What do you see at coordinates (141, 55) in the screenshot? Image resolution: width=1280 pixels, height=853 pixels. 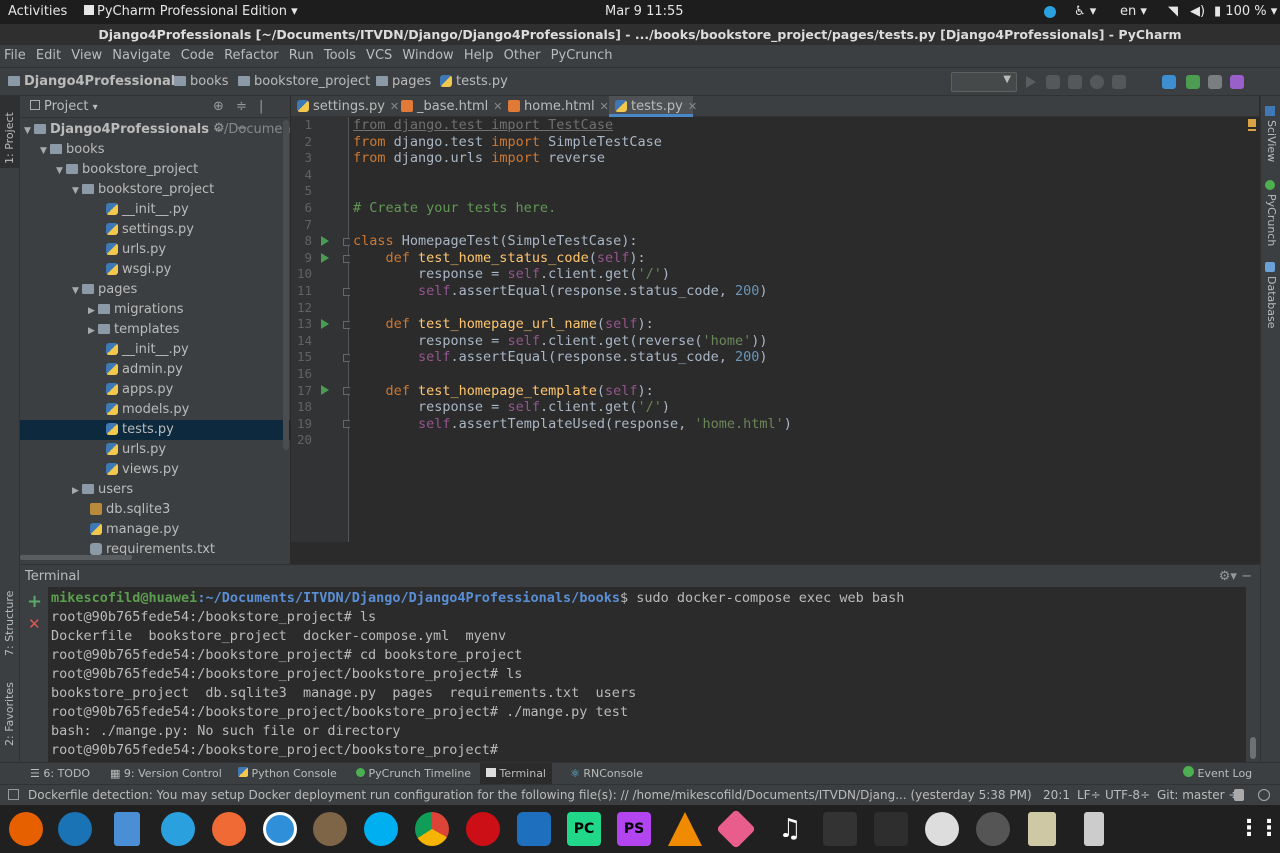 I see `menu-navigate: Navigate` at bounding box center [141, 55].